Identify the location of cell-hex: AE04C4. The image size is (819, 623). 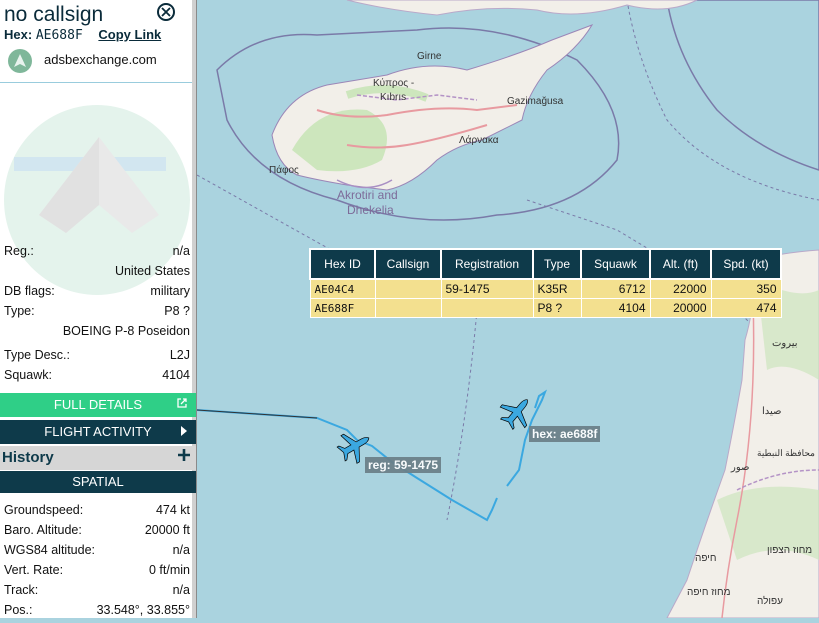
(342, 288).